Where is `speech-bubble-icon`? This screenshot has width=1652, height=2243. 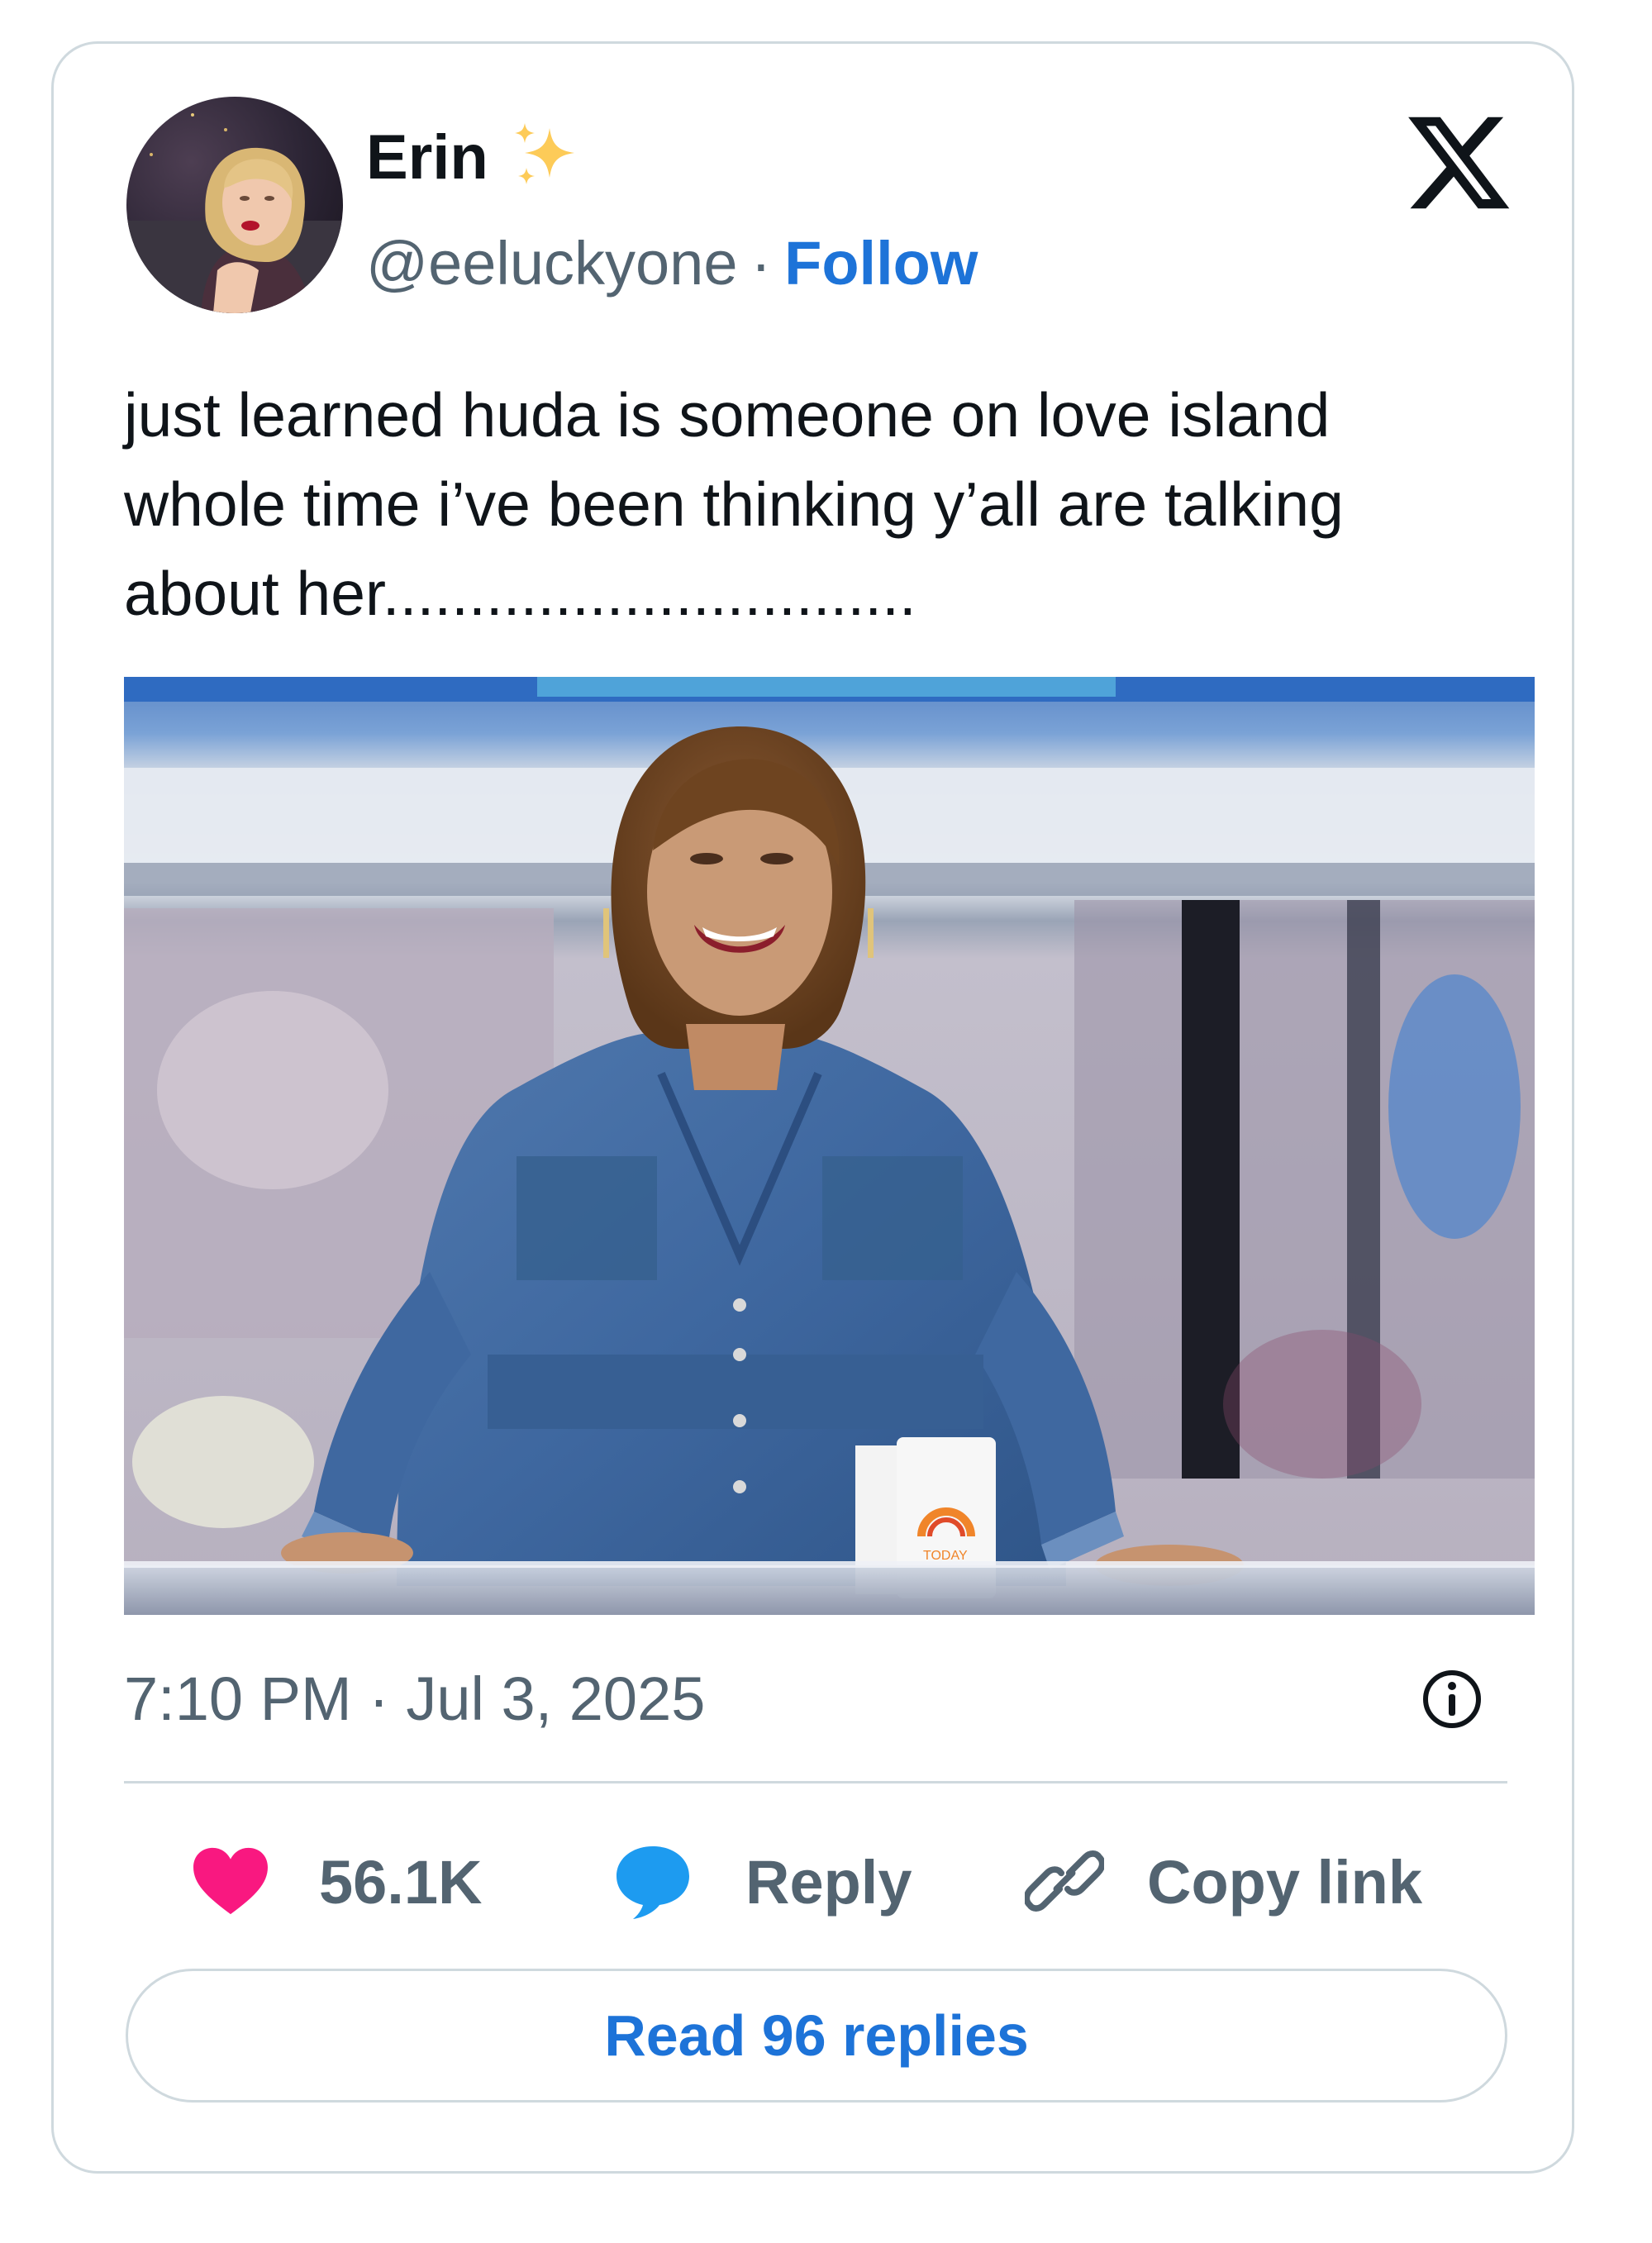
speech-bubble-icon is located at coordinates (653, 1883).